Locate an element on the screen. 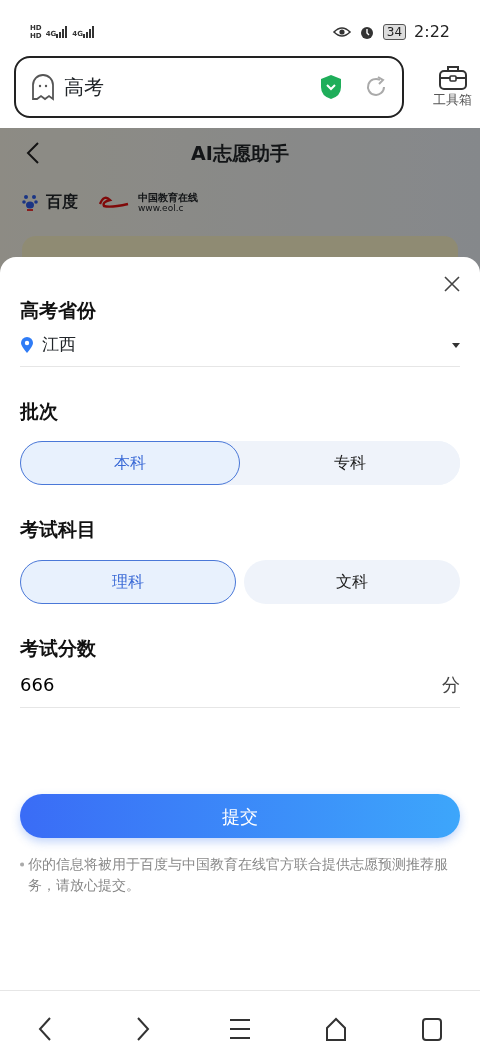  option-button: 文科 is located at coordinates (352, 581).